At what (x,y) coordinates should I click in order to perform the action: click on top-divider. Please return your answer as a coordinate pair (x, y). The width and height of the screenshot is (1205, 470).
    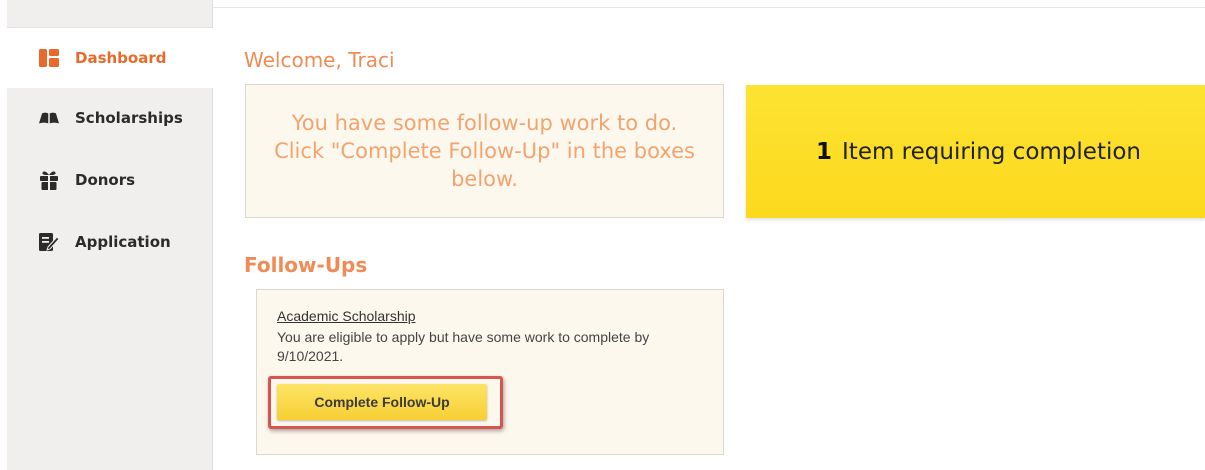
    Looking at the image, I should click on (709, 7).